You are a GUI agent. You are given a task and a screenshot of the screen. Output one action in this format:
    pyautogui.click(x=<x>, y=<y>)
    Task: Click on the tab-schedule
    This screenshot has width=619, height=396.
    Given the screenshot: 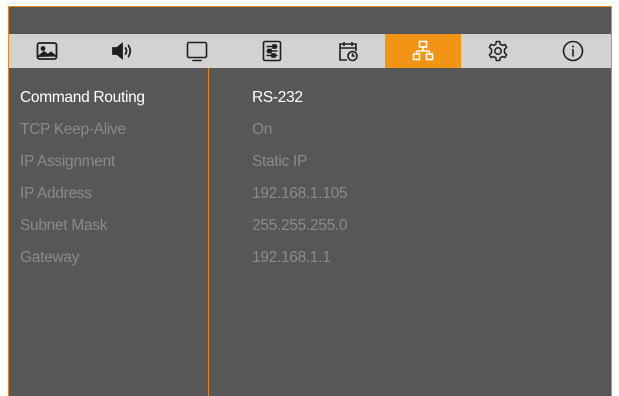 What is the action you would take?
    pyautogui.click(x=347, y=51)
    